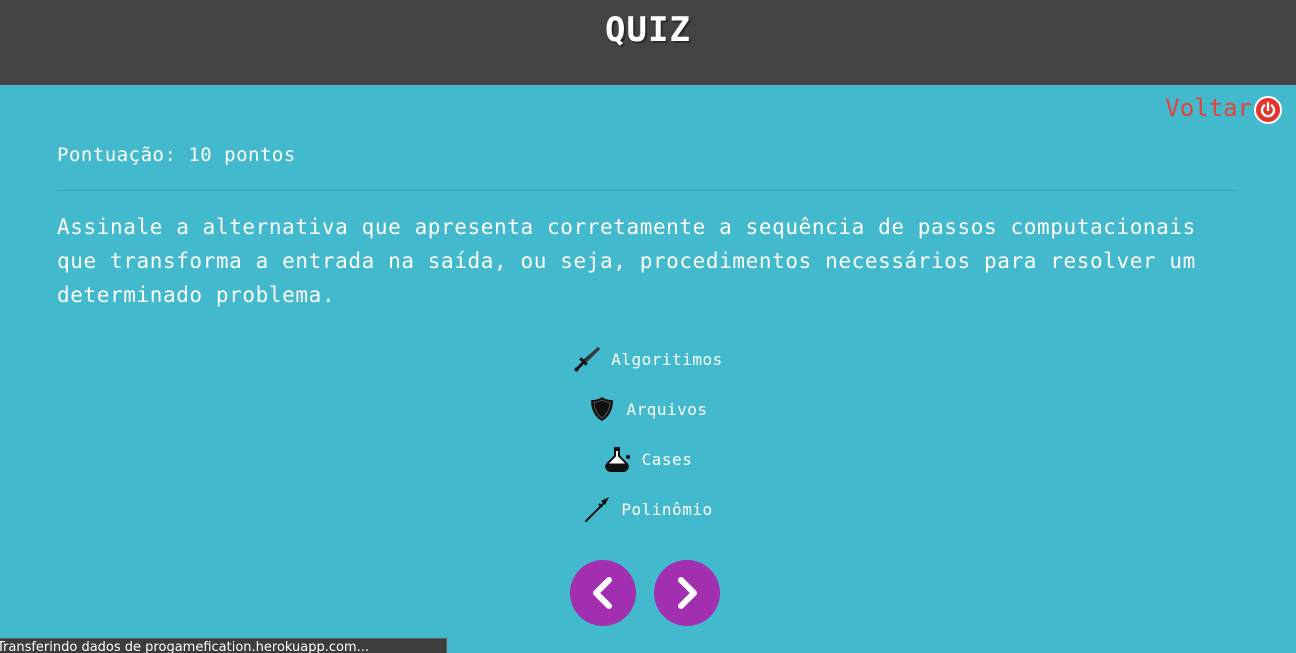 The image size is (1296, 653). I want to click on option-label: Polinômio, so click(667, 509).